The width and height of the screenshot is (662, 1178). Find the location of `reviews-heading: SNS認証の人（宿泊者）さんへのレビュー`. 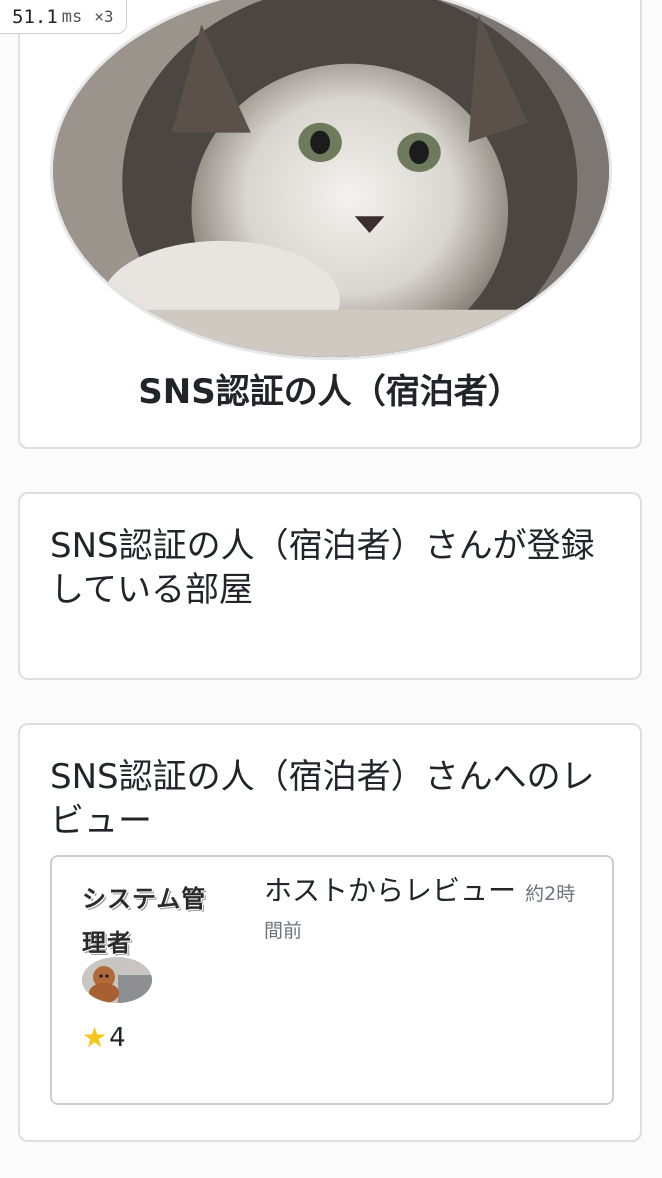

reviews-heading: SNS認証の人（宿泊者）さんへのレビュー is located at coordinates (322, 799).